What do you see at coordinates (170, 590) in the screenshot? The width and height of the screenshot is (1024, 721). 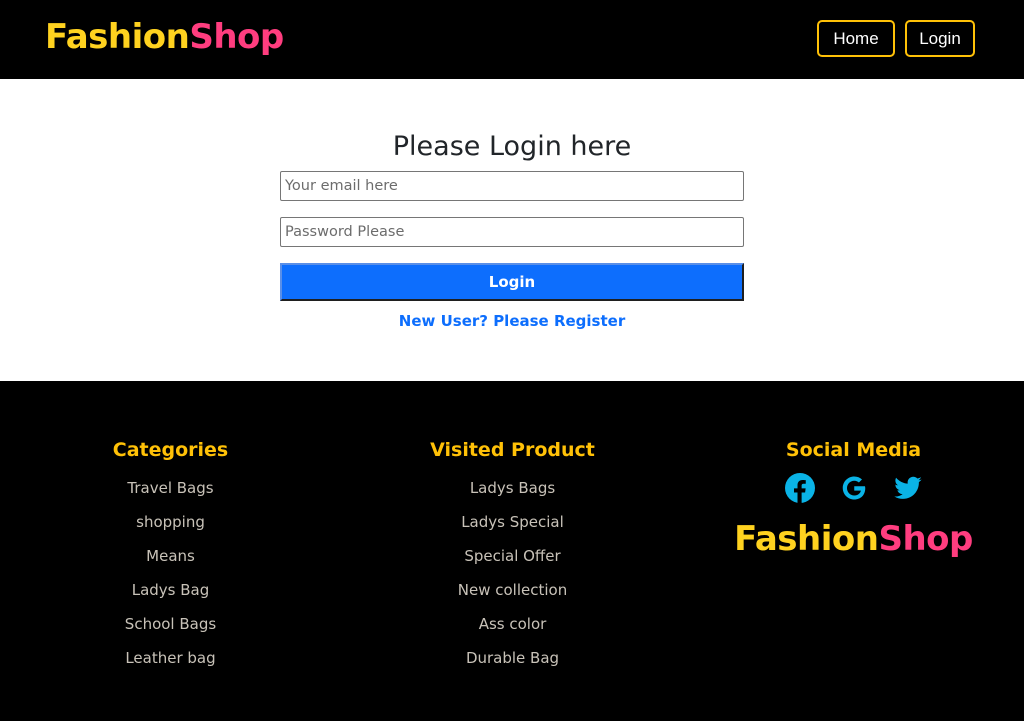 I see `category-link: Ladys Bag` at bounding box center [170, 590].